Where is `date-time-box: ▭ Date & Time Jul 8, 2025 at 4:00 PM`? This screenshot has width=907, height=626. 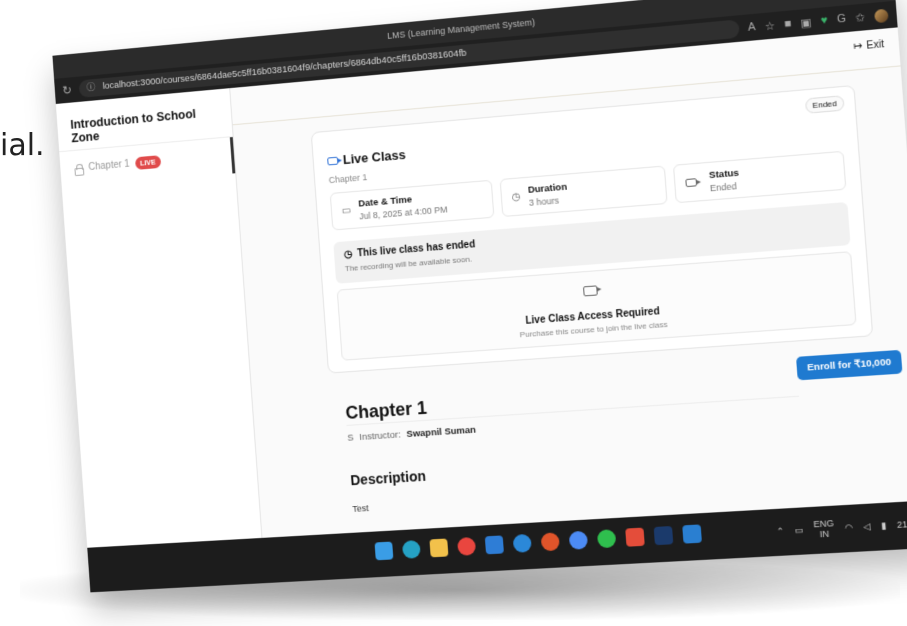 date-time-box: ▭ Date & Time Jul 8, 2025 at 4:00 PM is located at coordinates (412, 205).